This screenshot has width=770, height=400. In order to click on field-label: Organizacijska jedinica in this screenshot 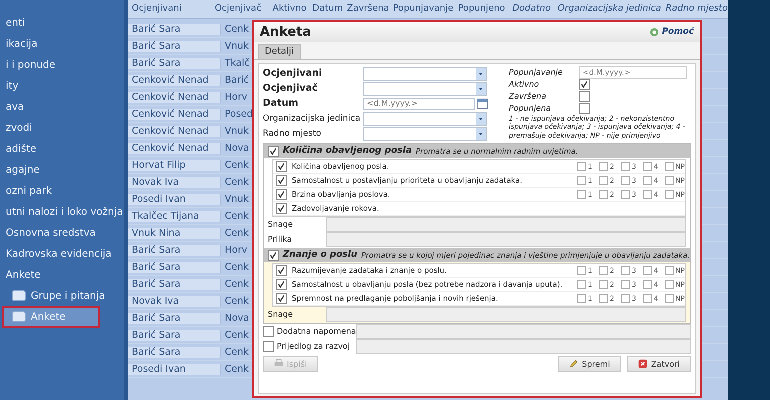, I will do `click(312, 119)`.